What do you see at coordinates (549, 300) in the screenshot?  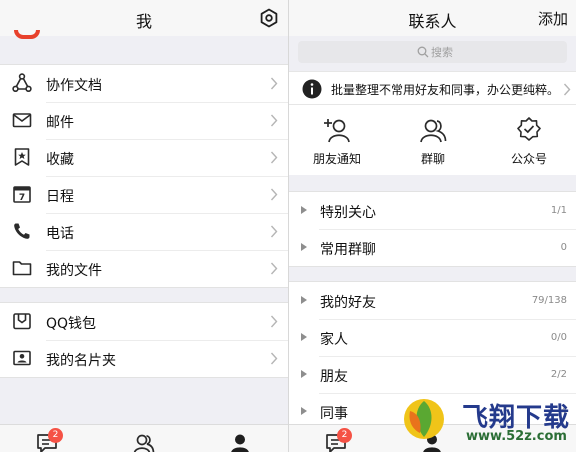 I see `contact-group-count: 79/138` at bounding box center [549, 300].